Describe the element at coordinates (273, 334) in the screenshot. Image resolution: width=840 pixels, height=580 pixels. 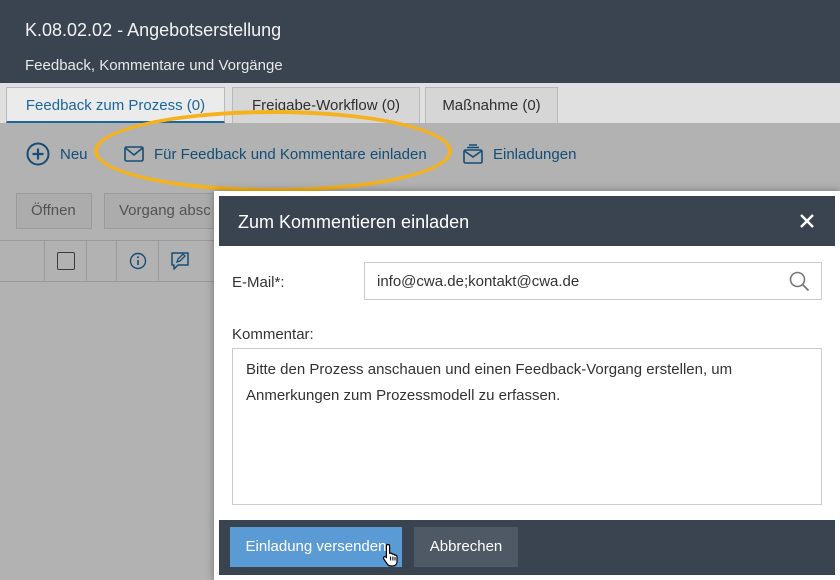
I see `comment-label: Kommentar:` at that location.